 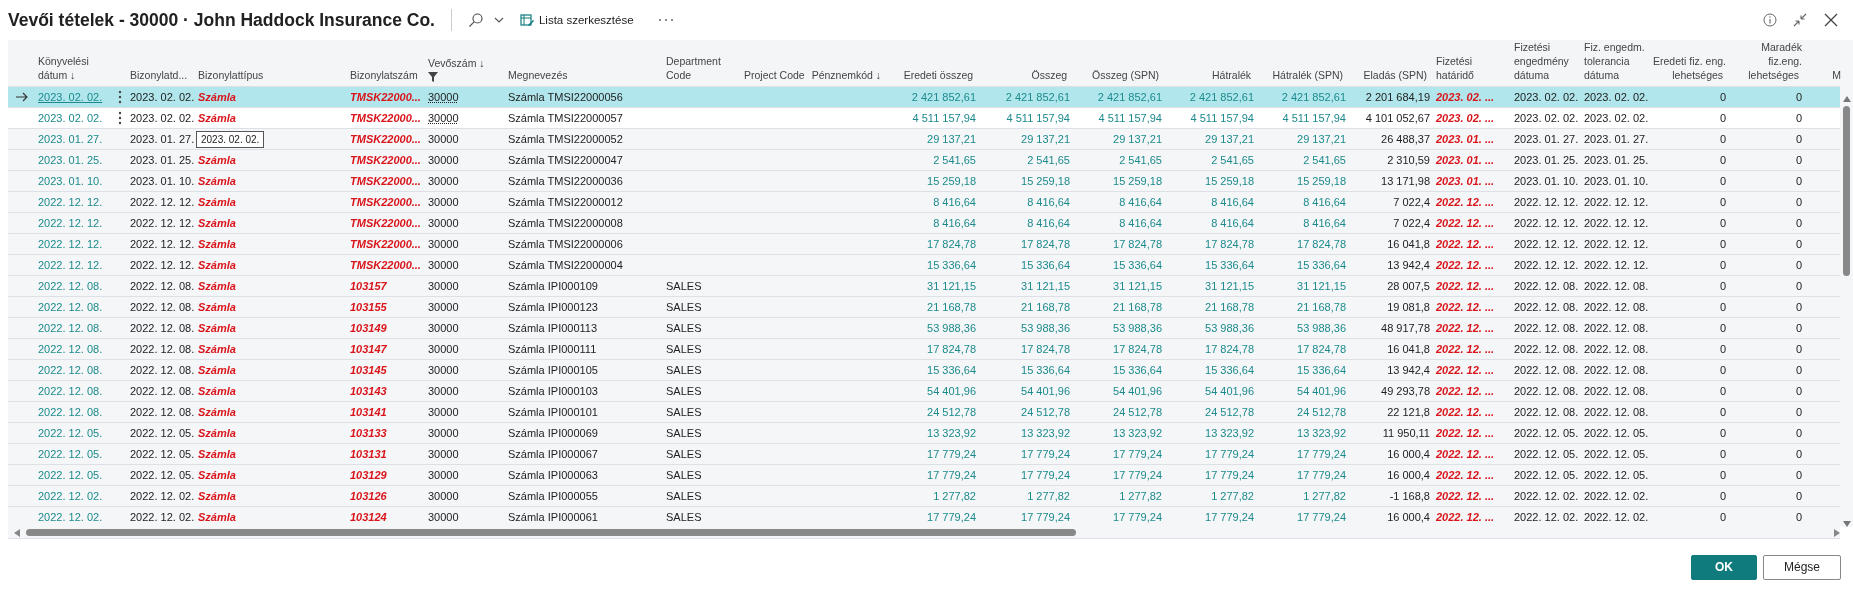 What do you see at coordinates (1801, 567) in the screenshot?
I see `cancel-button: Mégse` at bounding box center [1801, 567].